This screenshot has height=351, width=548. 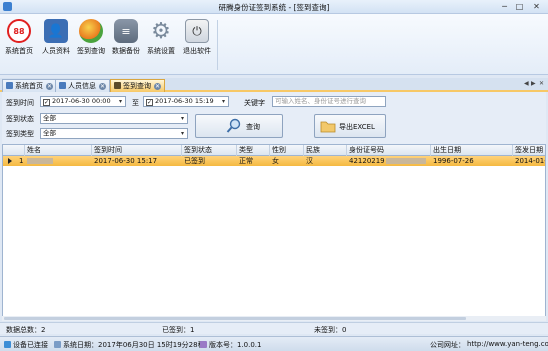 What do you see at coordinates (526, 83) in the screenshot?
I see `tab-scroll-left-icon: ◀` at bounding box center [526, 83].